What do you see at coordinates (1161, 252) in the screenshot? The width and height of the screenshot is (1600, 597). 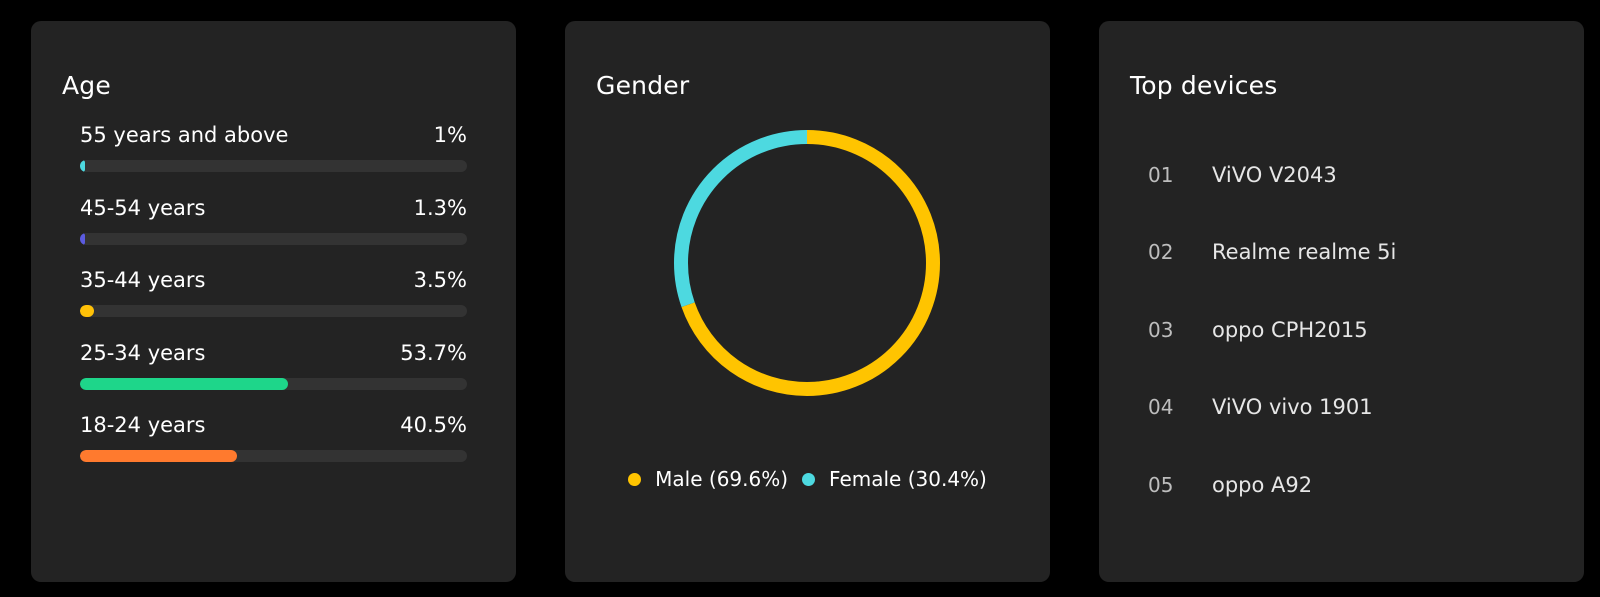 I see `device-rank: 02` at bounding box center [1161, 252].